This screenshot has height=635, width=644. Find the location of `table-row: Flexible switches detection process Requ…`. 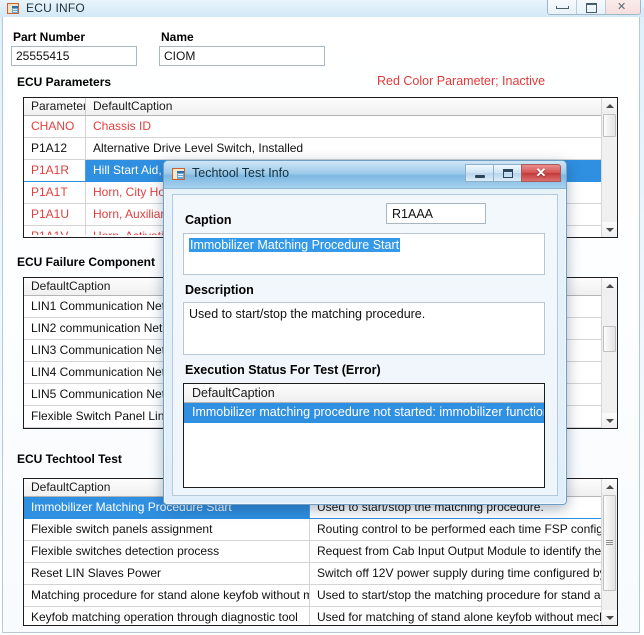

table-row: Flexible switches detection process Requ… is located at coordinates (320, 552).